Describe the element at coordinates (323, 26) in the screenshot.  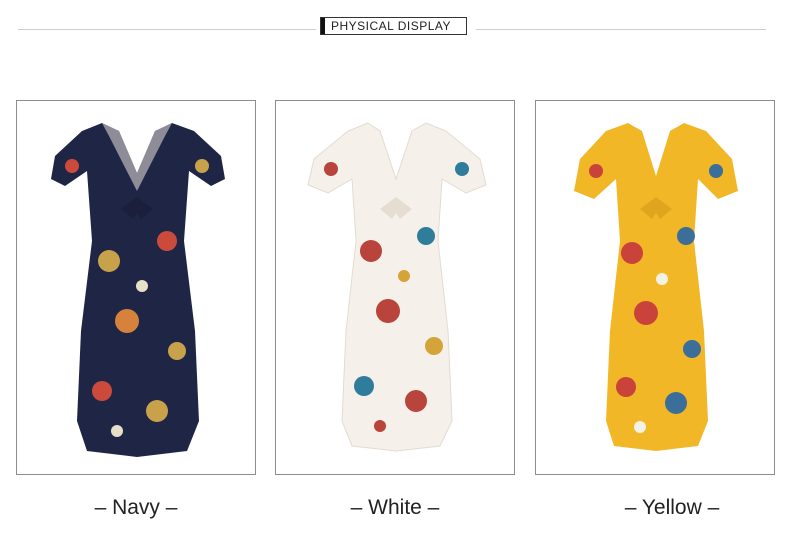
I see `title-accent-bar` at that location.